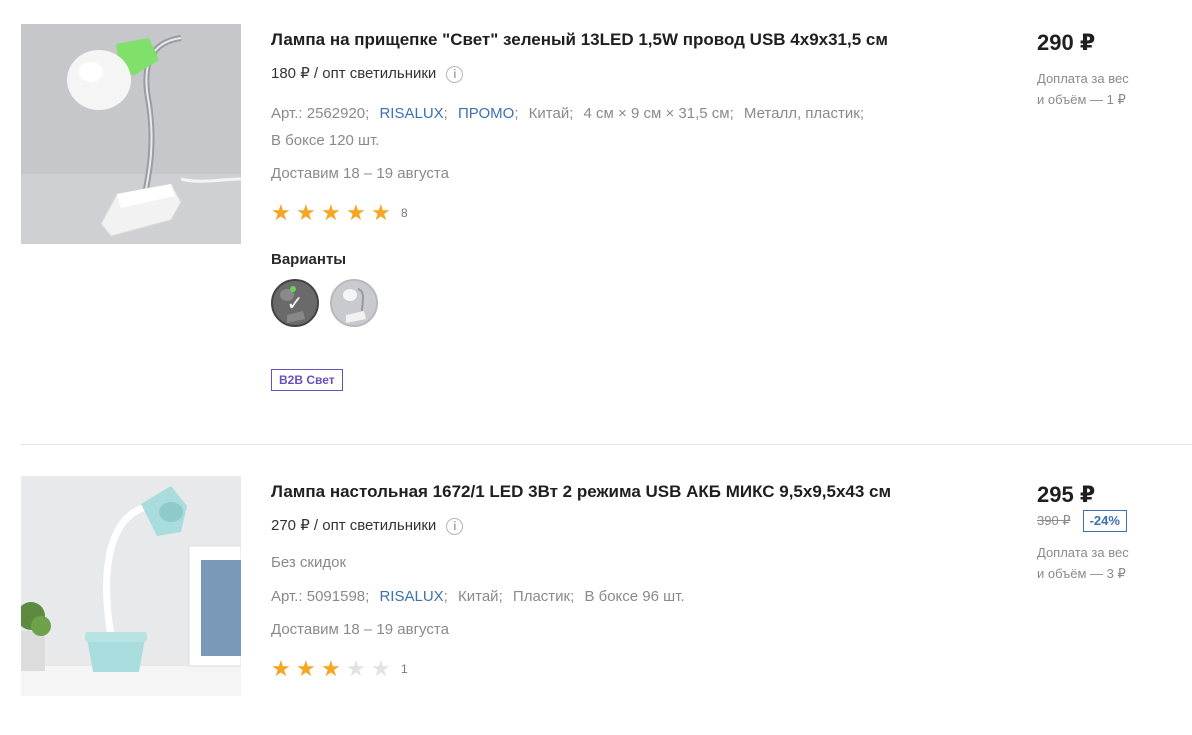  I want to click on surcharge-note: Доплата за вес и объём — 3 ₽, so click(1112, 563).